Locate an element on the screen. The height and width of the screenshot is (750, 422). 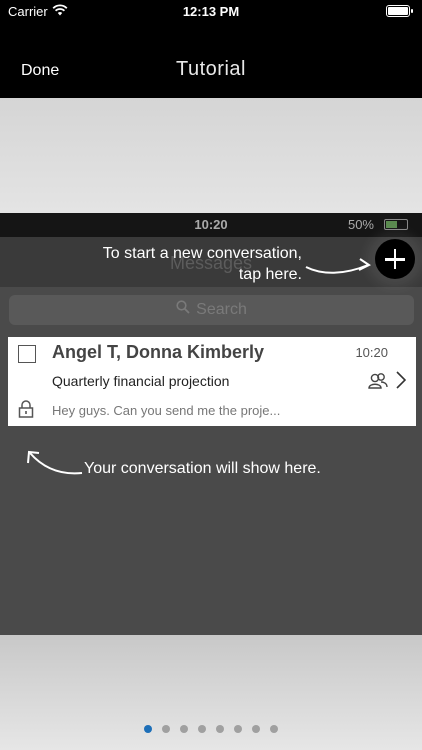
battery-icon is located at coordinates (399, 11).